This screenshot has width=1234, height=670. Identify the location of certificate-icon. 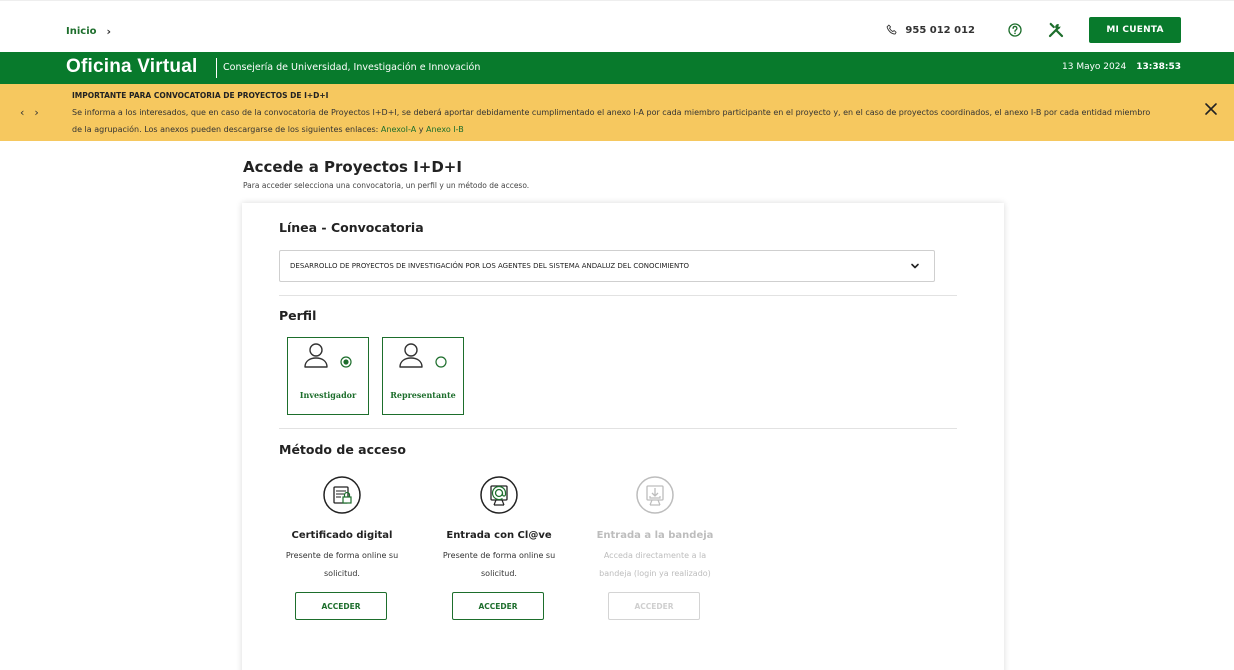
(342, 495).